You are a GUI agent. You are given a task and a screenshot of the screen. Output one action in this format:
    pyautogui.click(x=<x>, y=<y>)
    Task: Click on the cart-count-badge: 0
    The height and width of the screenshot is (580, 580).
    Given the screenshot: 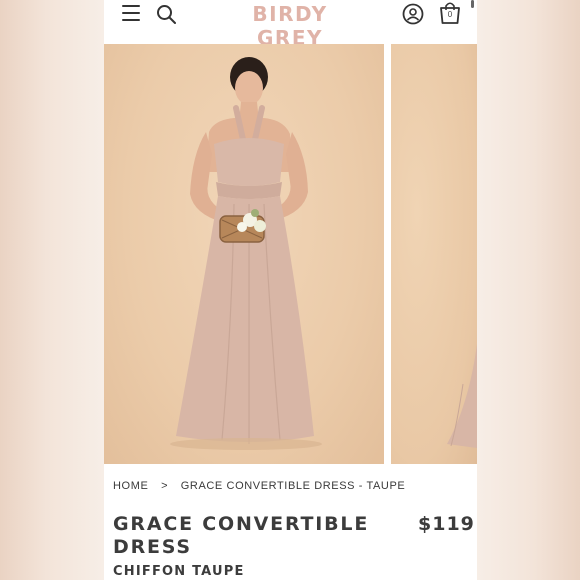 What is the action you would take?
    pyautogui.click(x=450, y=14)
    